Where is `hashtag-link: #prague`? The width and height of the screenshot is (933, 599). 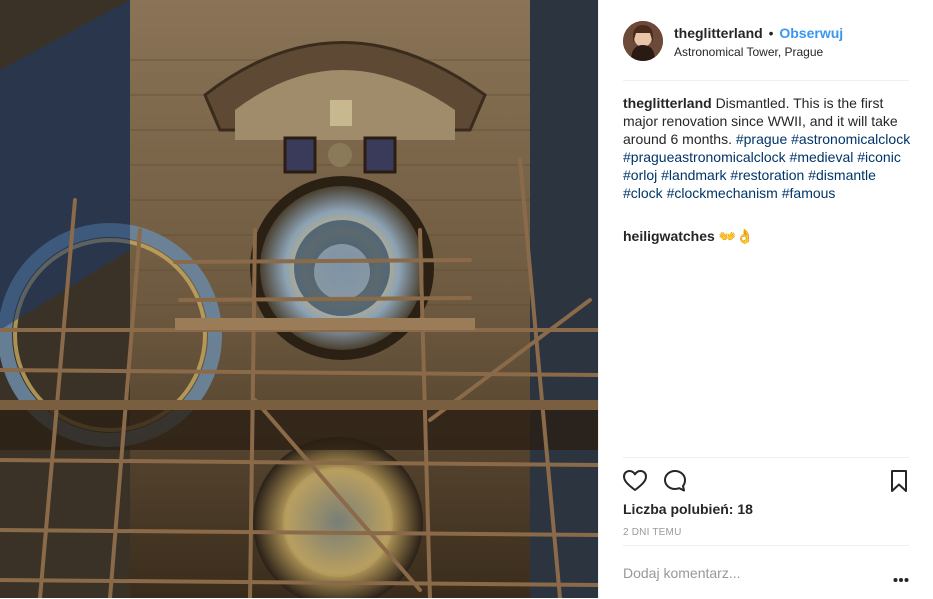 hashtag-link: #prague is located at coordinates (761, 139).